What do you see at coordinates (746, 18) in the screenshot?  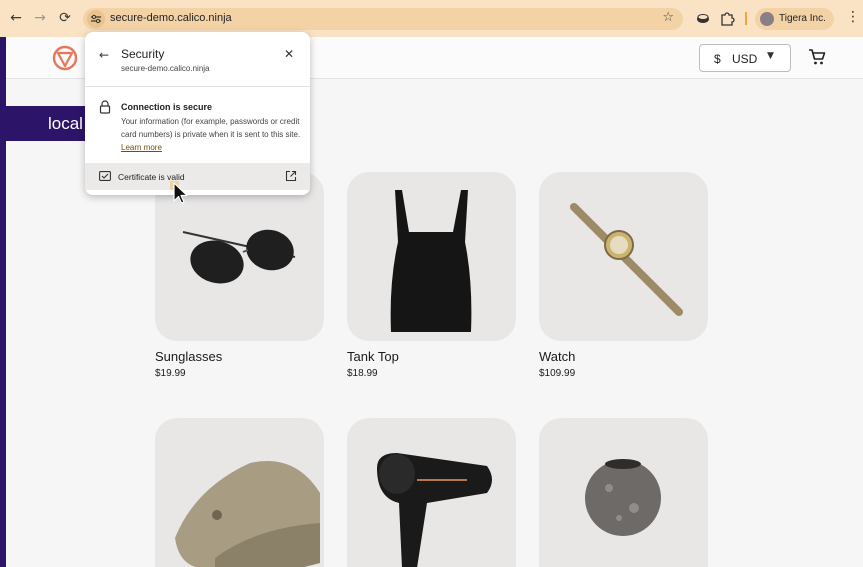 I see `toolbar-divider` at bounding box center [746, 18].